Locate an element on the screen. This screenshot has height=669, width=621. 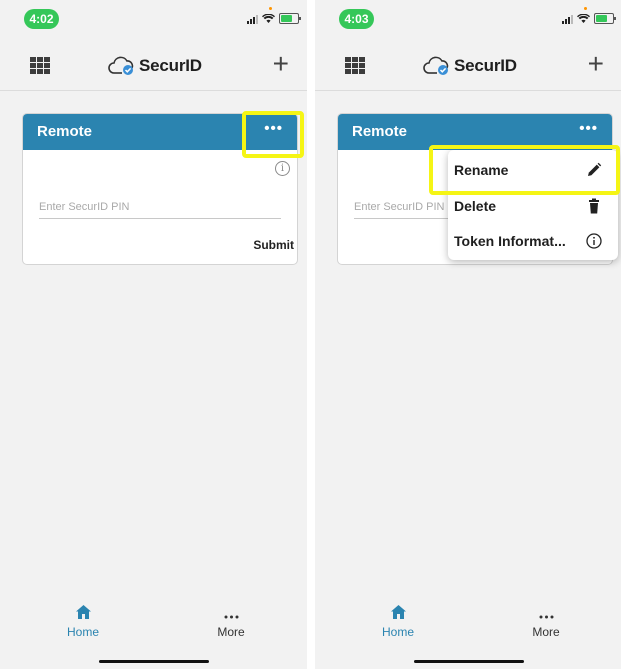
submit-button: Submit is located at coordinates (273, 245).